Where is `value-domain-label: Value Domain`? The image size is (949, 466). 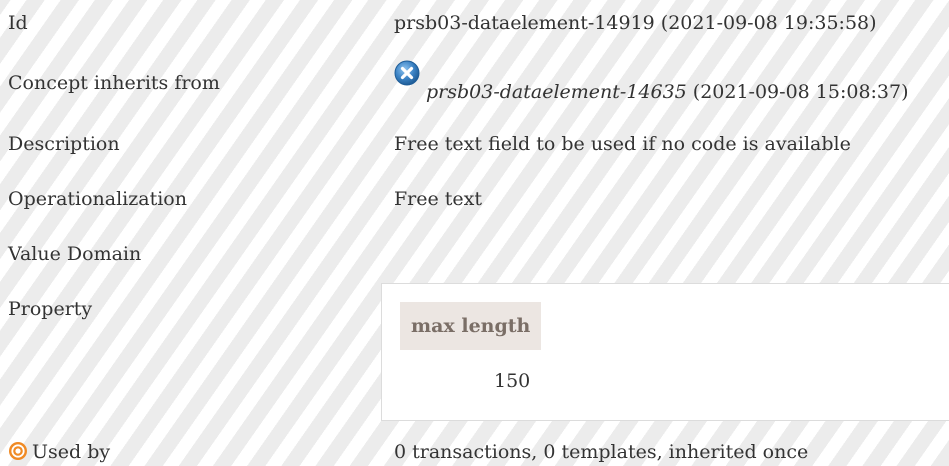
value-domain-label: Value Domain is located at coordinates (75, 254).